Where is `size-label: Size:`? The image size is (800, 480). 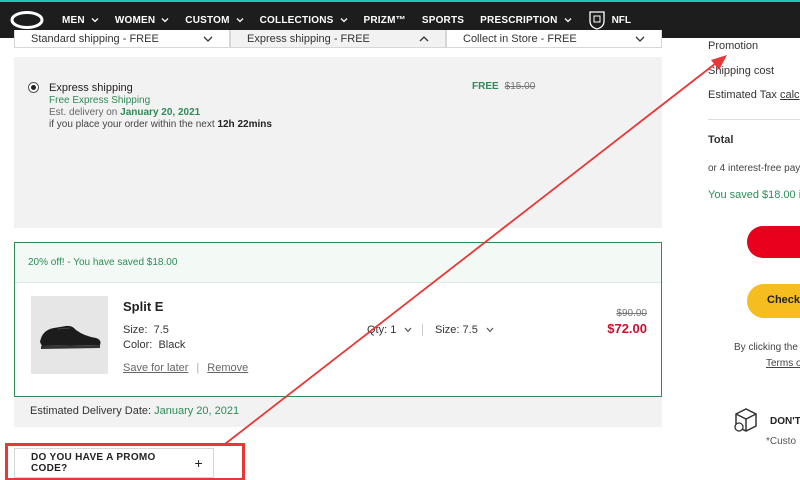
size-label: Size: is located at coordinates (135, 330).